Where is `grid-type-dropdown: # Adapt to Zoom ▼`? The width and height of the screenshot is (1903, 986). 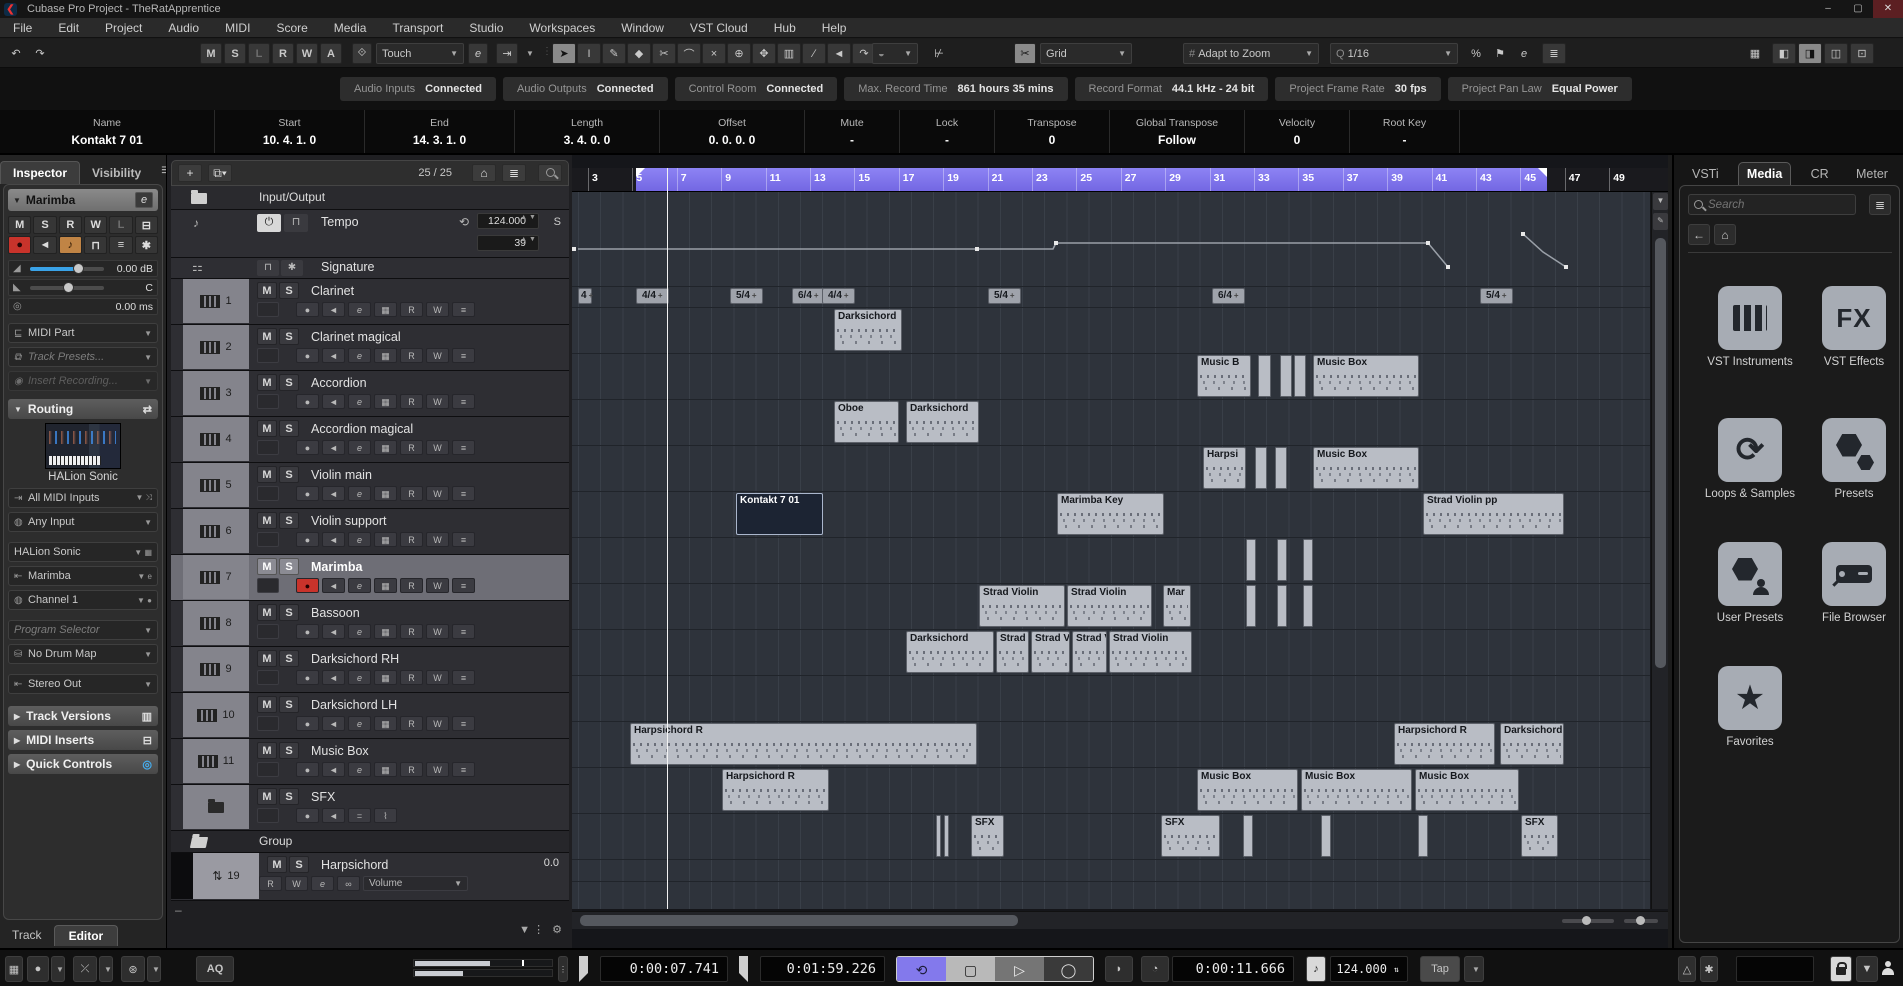
grid-type-dropdown: # Adapt to Zoom ▼ is located at coordinates (1251, 53).